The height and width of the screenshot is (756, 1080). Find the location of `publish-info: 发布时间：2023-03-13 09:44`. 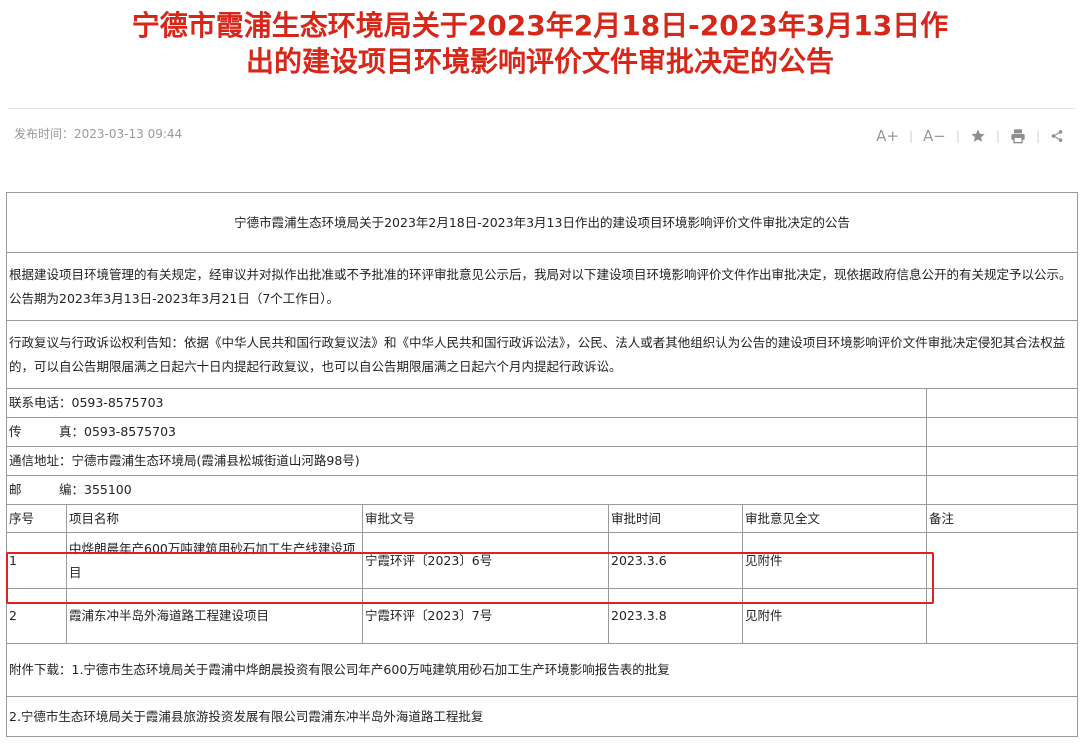

publish-info: 发布时间：2023-03-13 09:44 is located at coordinates (98, 133).